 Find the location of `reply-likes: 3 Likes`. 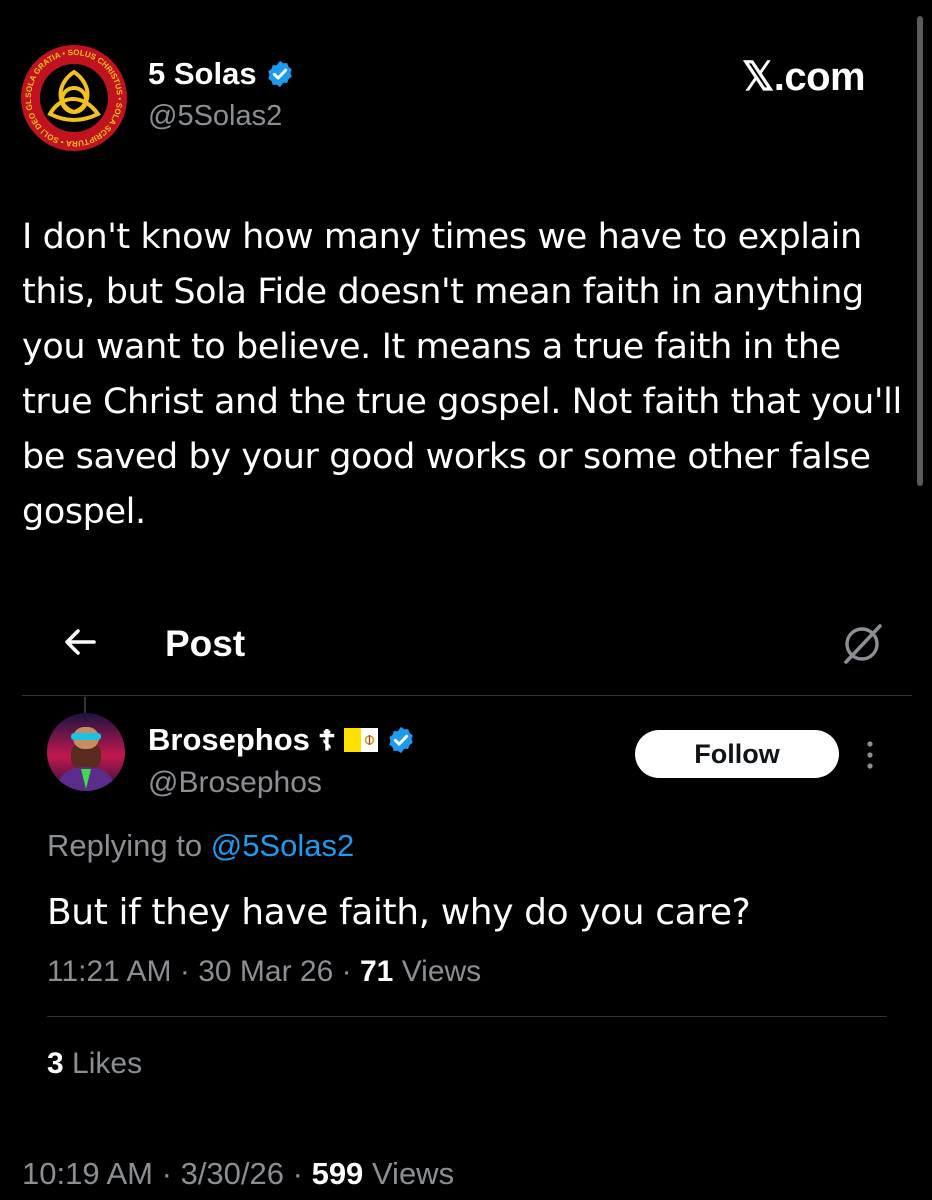

reply-likes: 3 Likes is located at coordinates (94, 1064).